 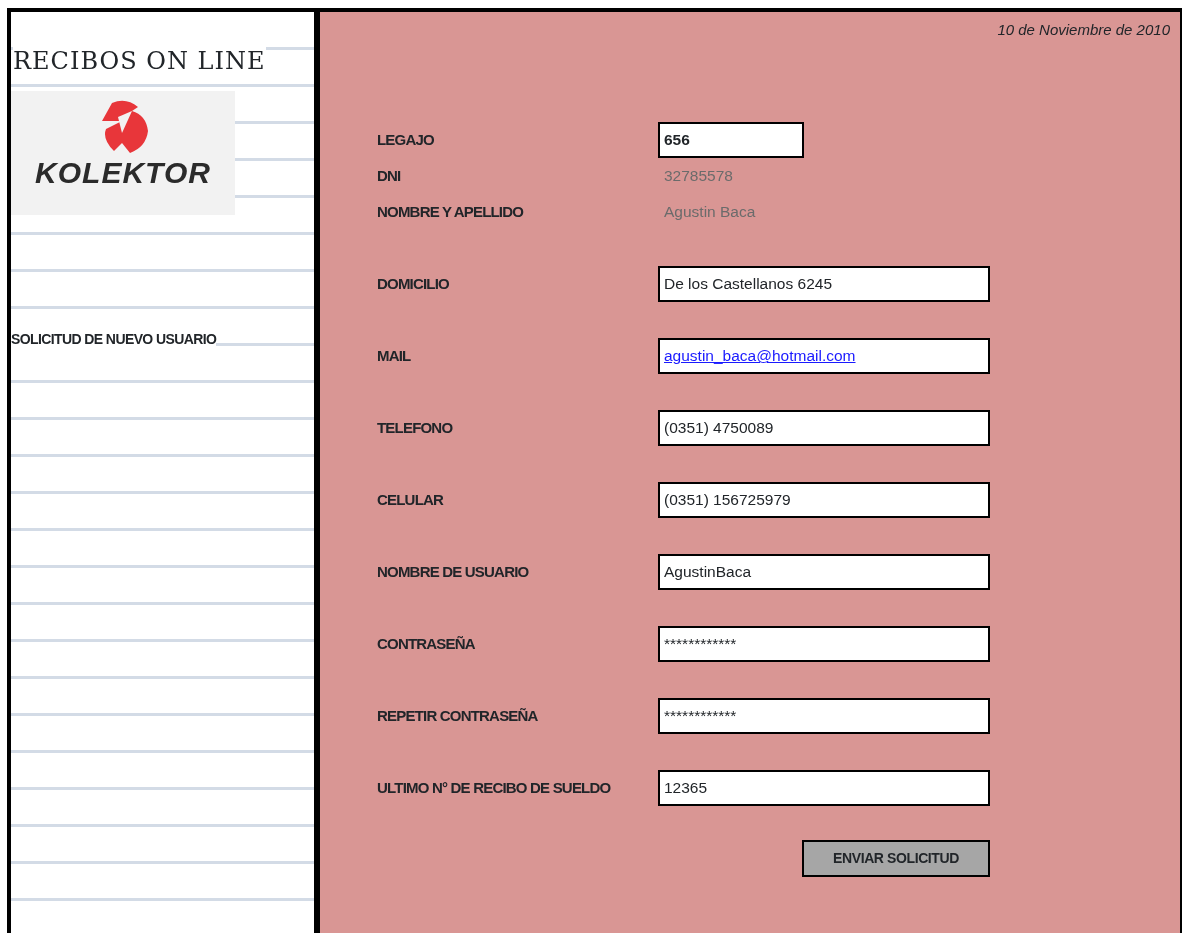 I want to click on input-field: De los Castellanos 6245, so click(x=824, y=284).